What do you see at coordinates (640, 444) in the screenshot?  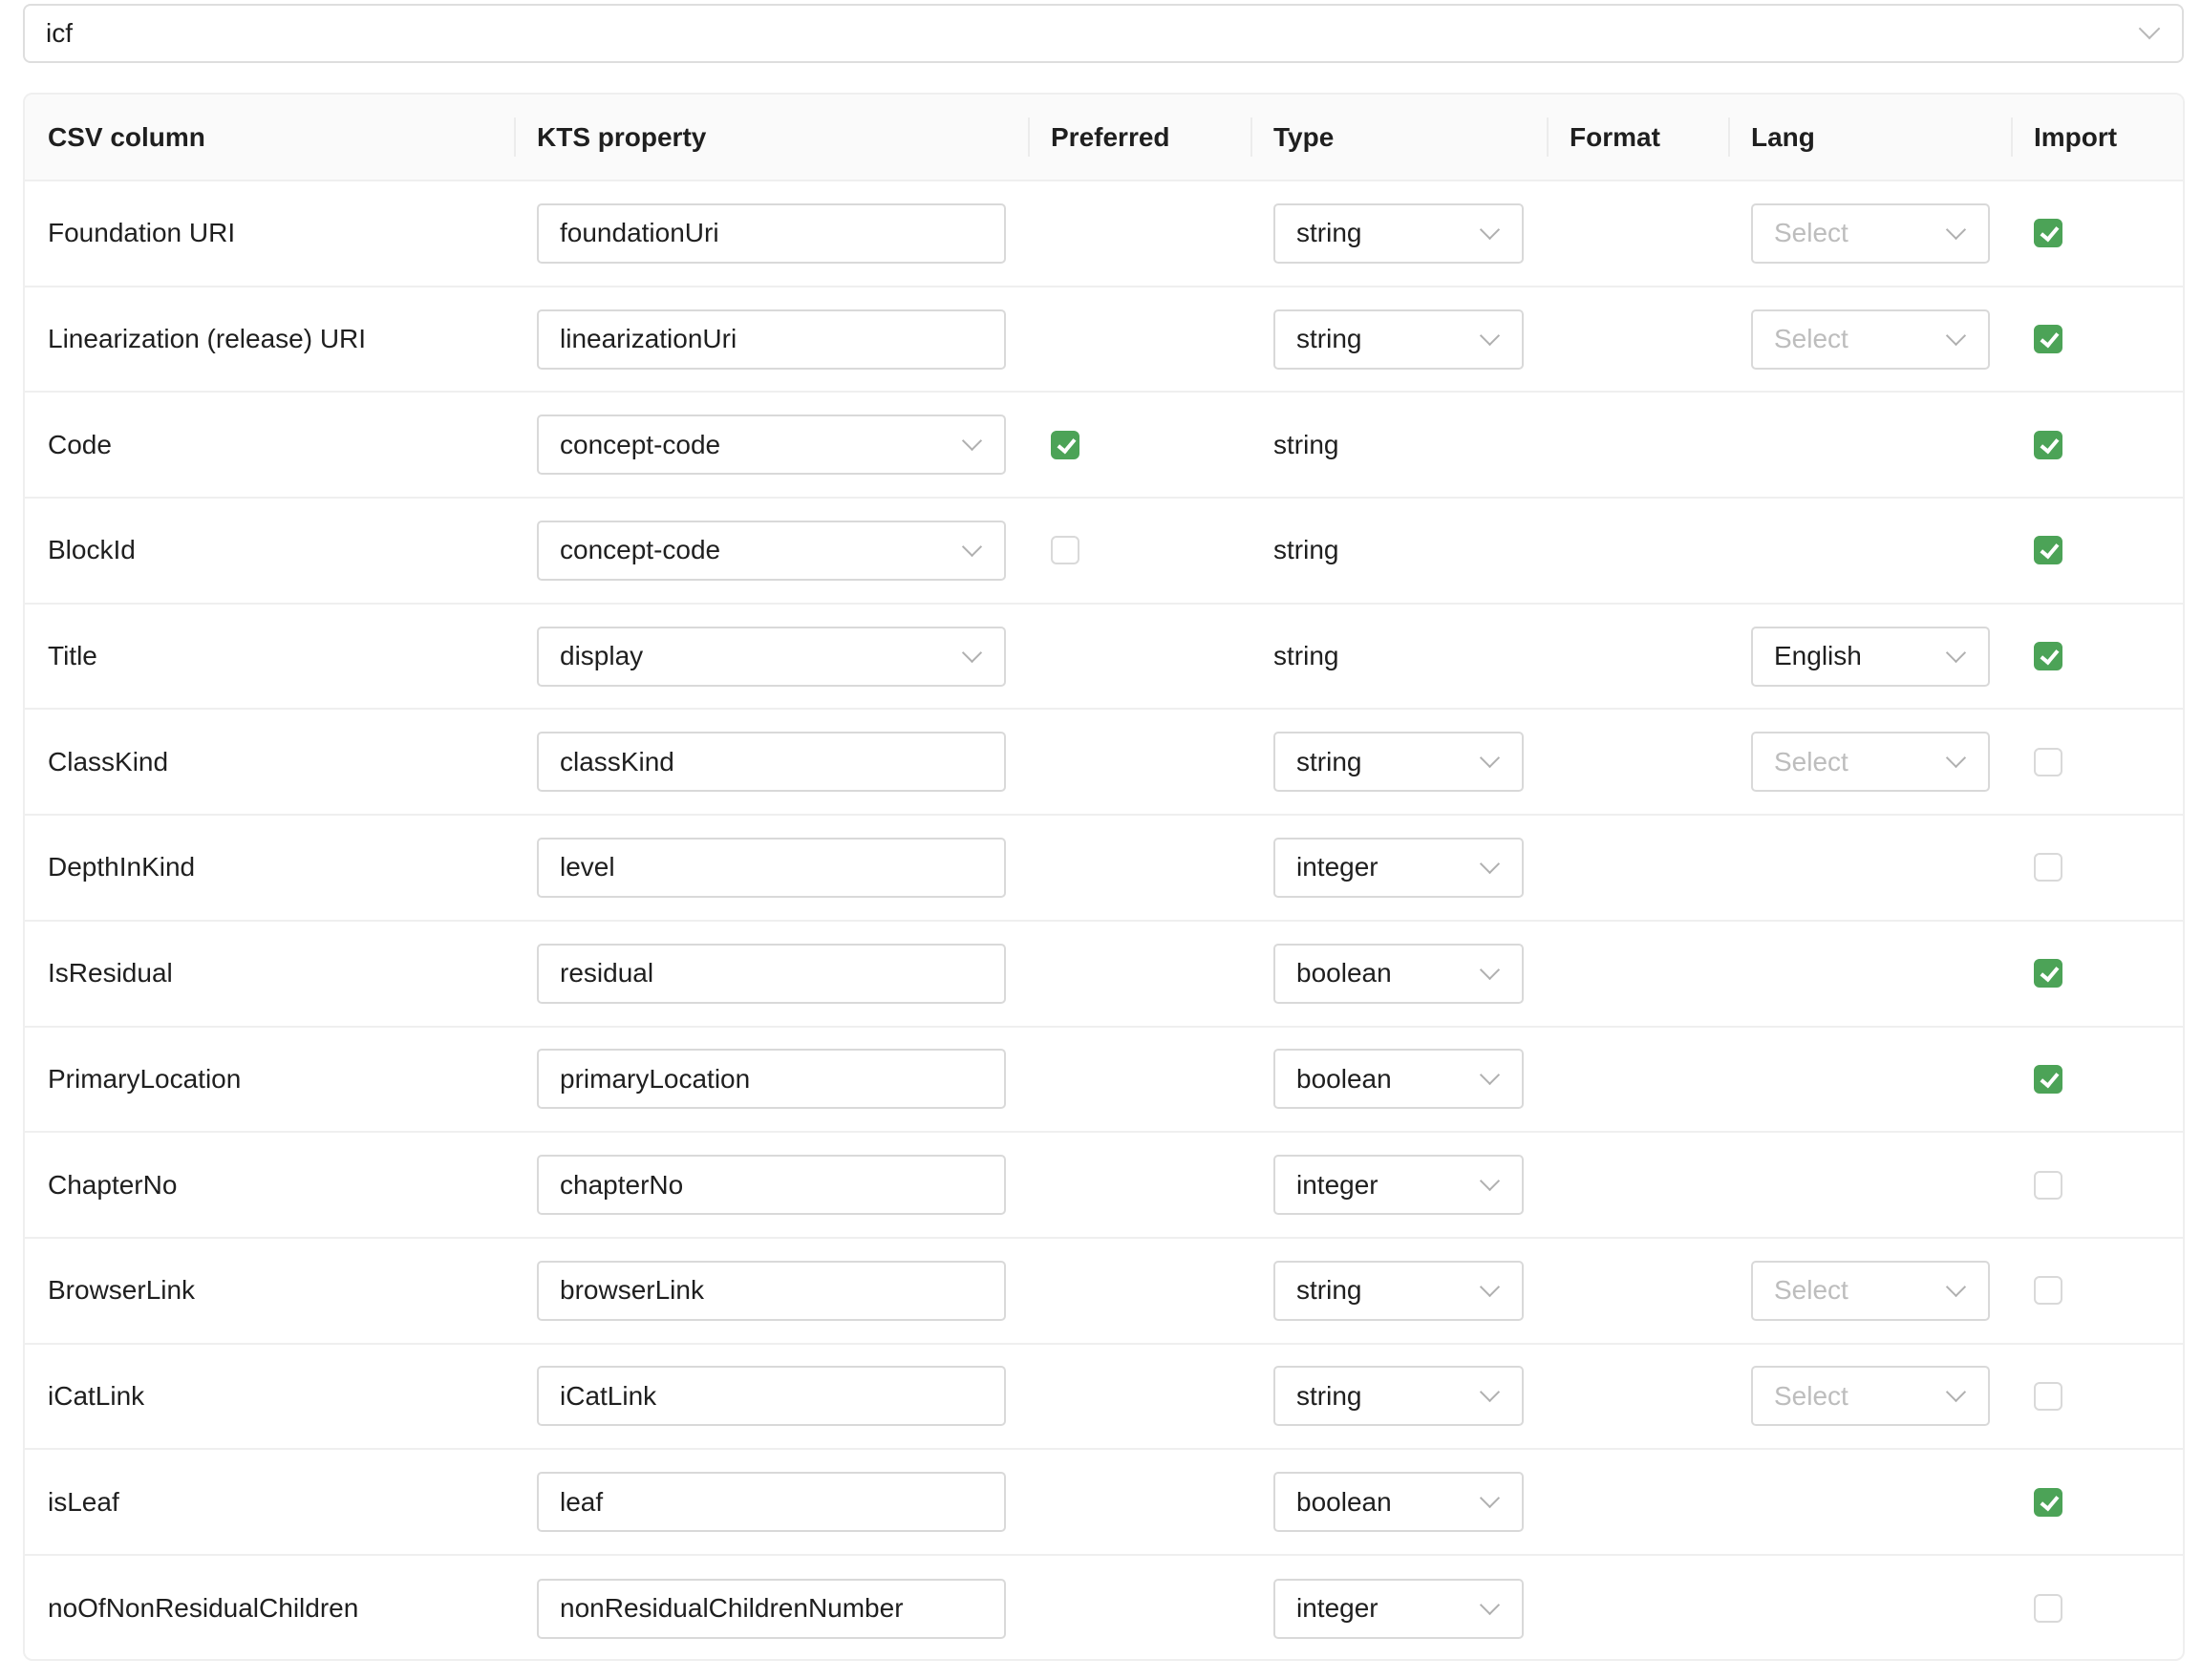 I see `kts-property-value: concept-code` at bounding box center [640, 444].